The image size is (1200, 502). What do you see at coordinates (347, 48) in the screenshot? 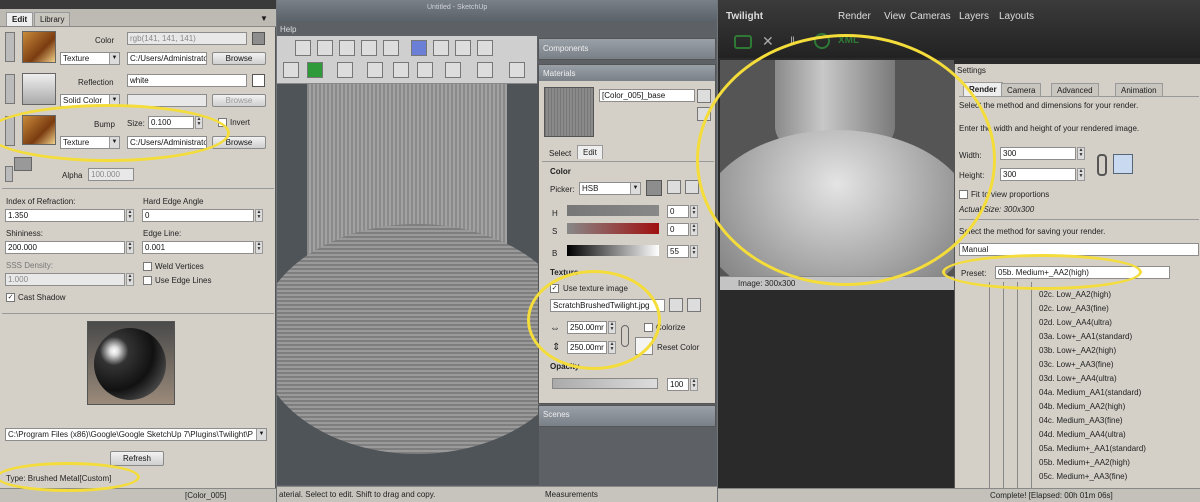
I see `house-icon` at bounding box center [347, 48].